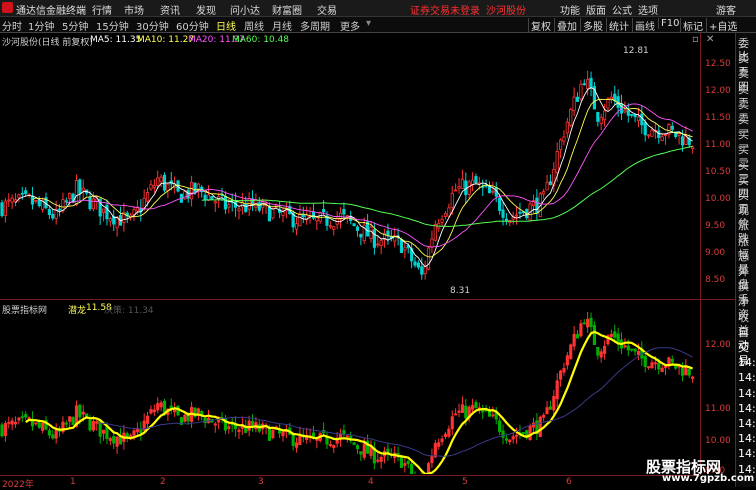 This screenshot has width=756, height=490. I want to click on more-chevron-icon: ▾, so click(368, 23).